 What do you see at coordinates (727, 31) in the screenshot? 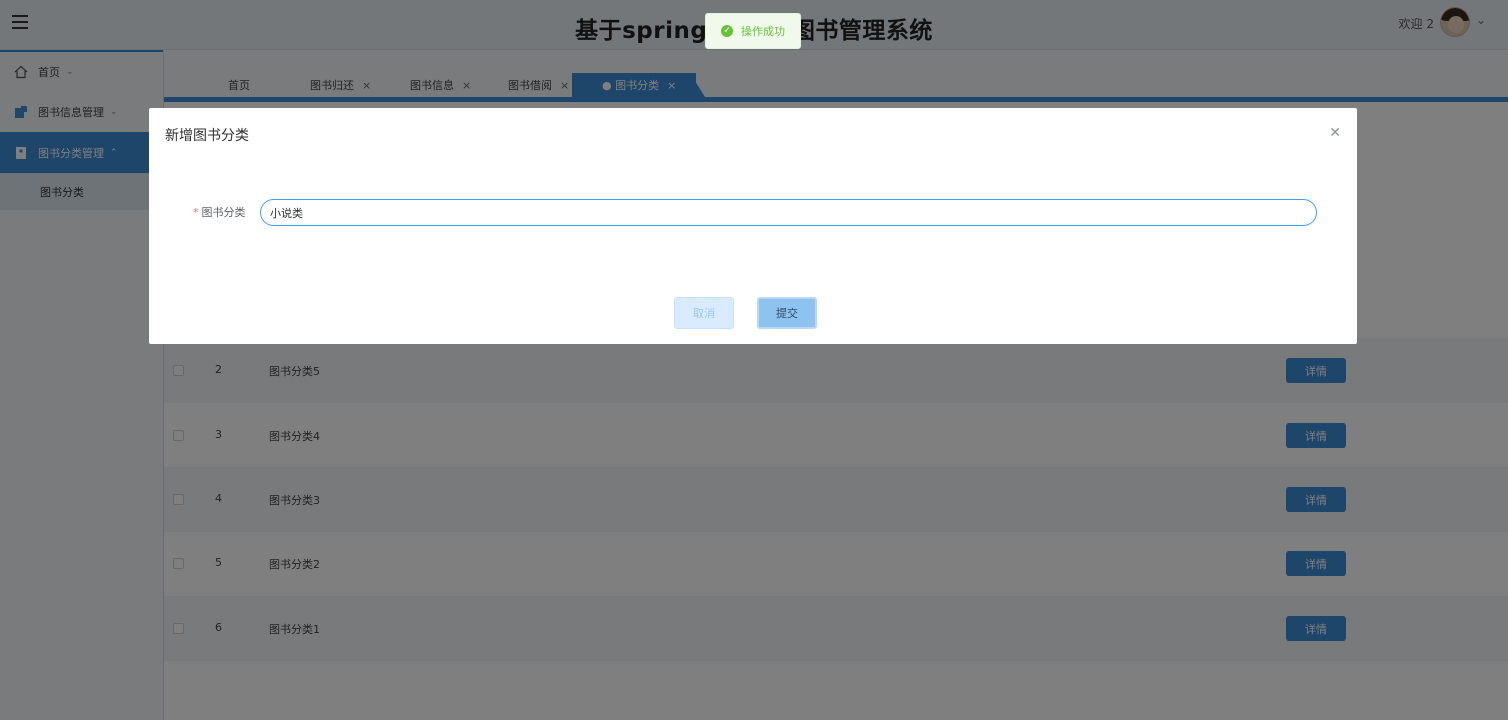
I see `check-circle-icon: ✓` at bounding box center [727, 31].